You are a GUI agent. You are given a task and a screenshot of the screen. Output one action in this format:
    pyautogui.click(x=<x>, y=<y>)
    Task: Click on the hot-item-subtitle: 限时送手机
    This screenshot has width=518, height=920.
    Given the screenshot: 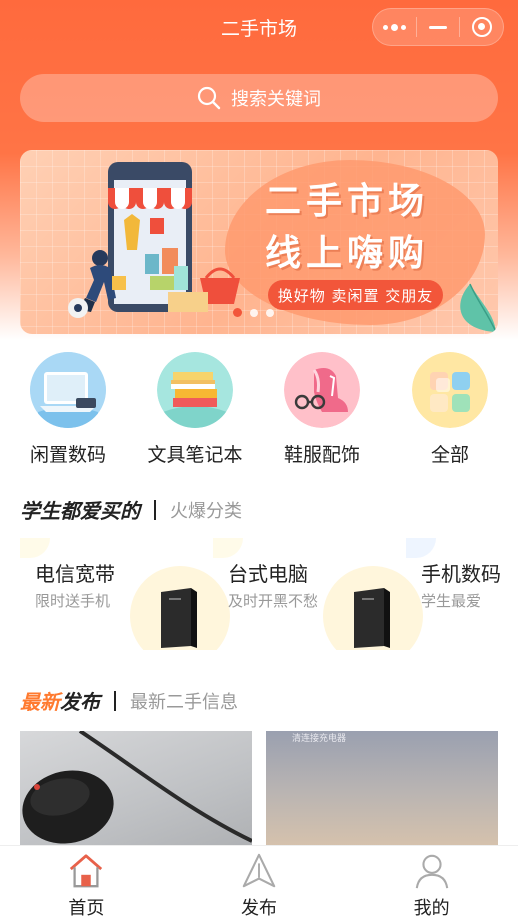 What is the action you would take?
    pyautogui.click(x=73, y=601)
    